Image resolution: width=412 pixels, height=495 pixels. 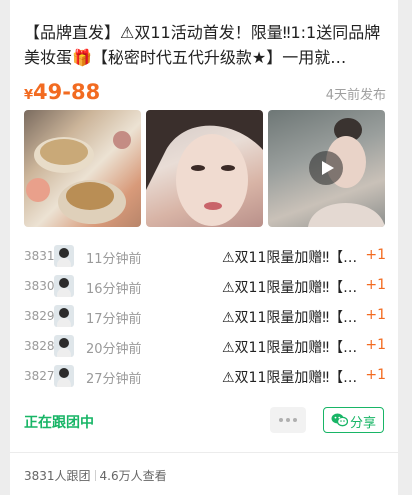 I want to click on join-row: 3827 27分钟前 ⚠双11限量加赠‼【… +1, so click(x=205, y=378).